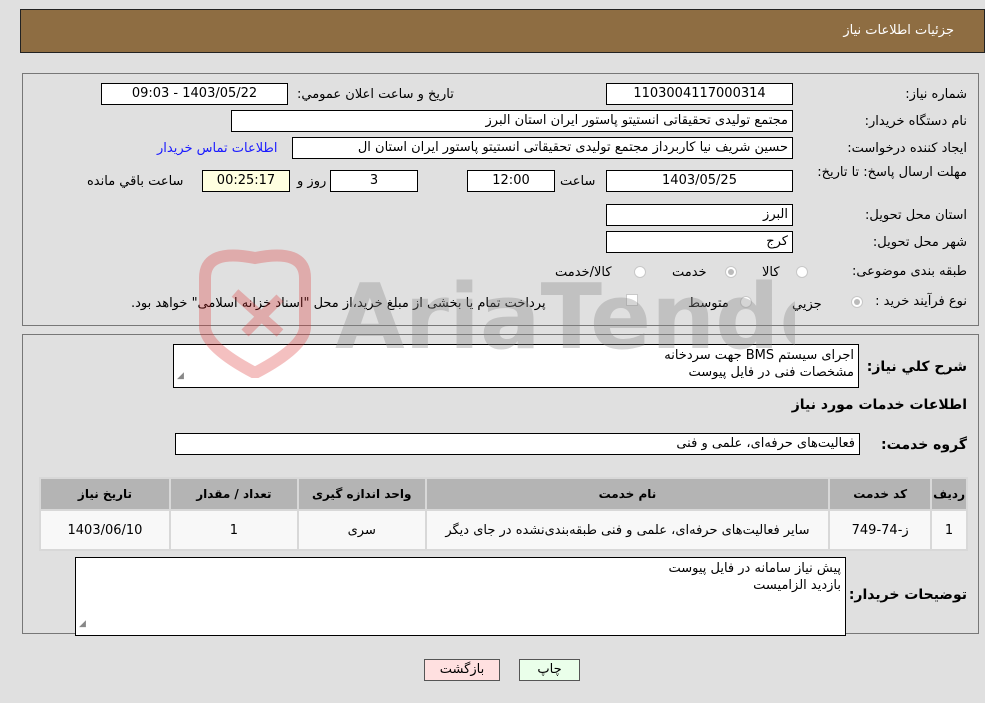  Describe the element at coordinates (233, 494) in the screenshot. I see `col-quantity: تعداد / مقدار` at that location.